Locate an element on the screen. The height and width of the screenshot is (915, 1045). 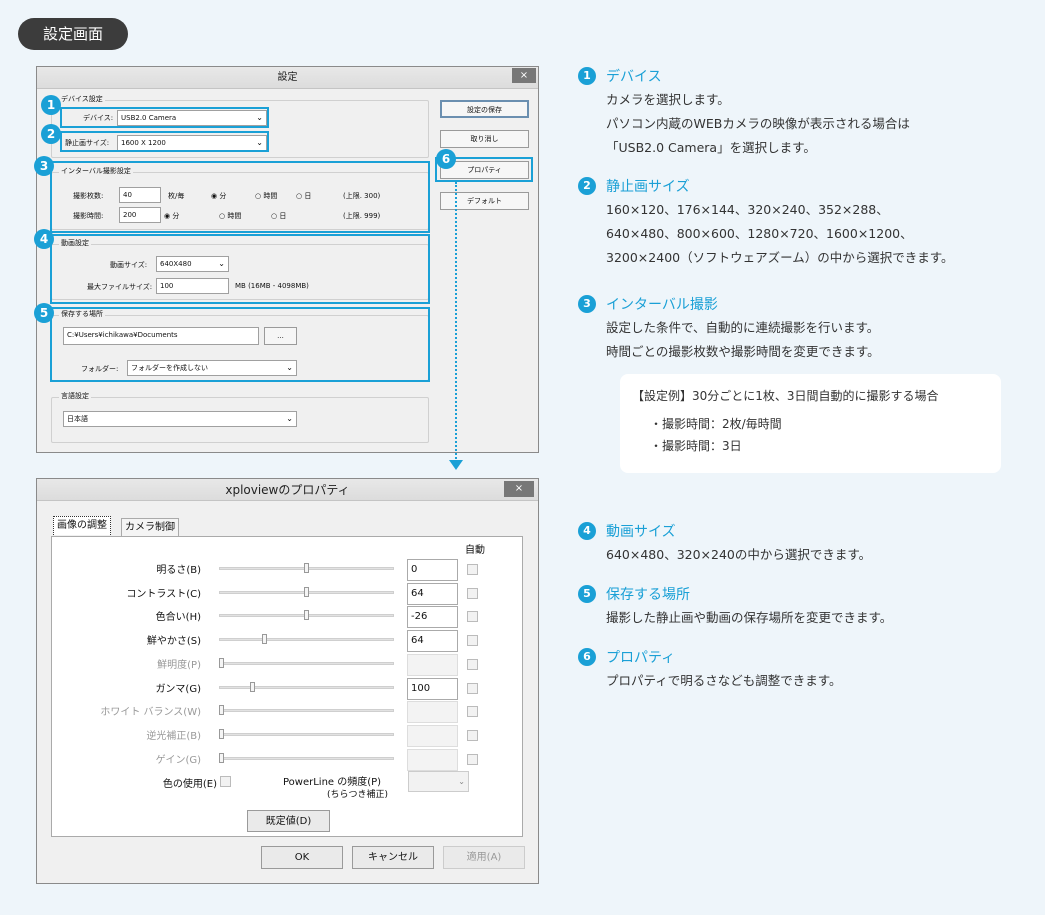
apply-button: 適用(A) is located at coordinates (484, 857).